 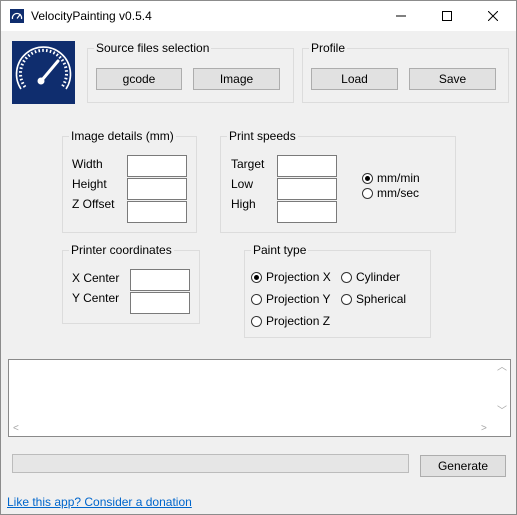 I want to click on projection-x-radio: Projection X, so click(x=291, y=277).